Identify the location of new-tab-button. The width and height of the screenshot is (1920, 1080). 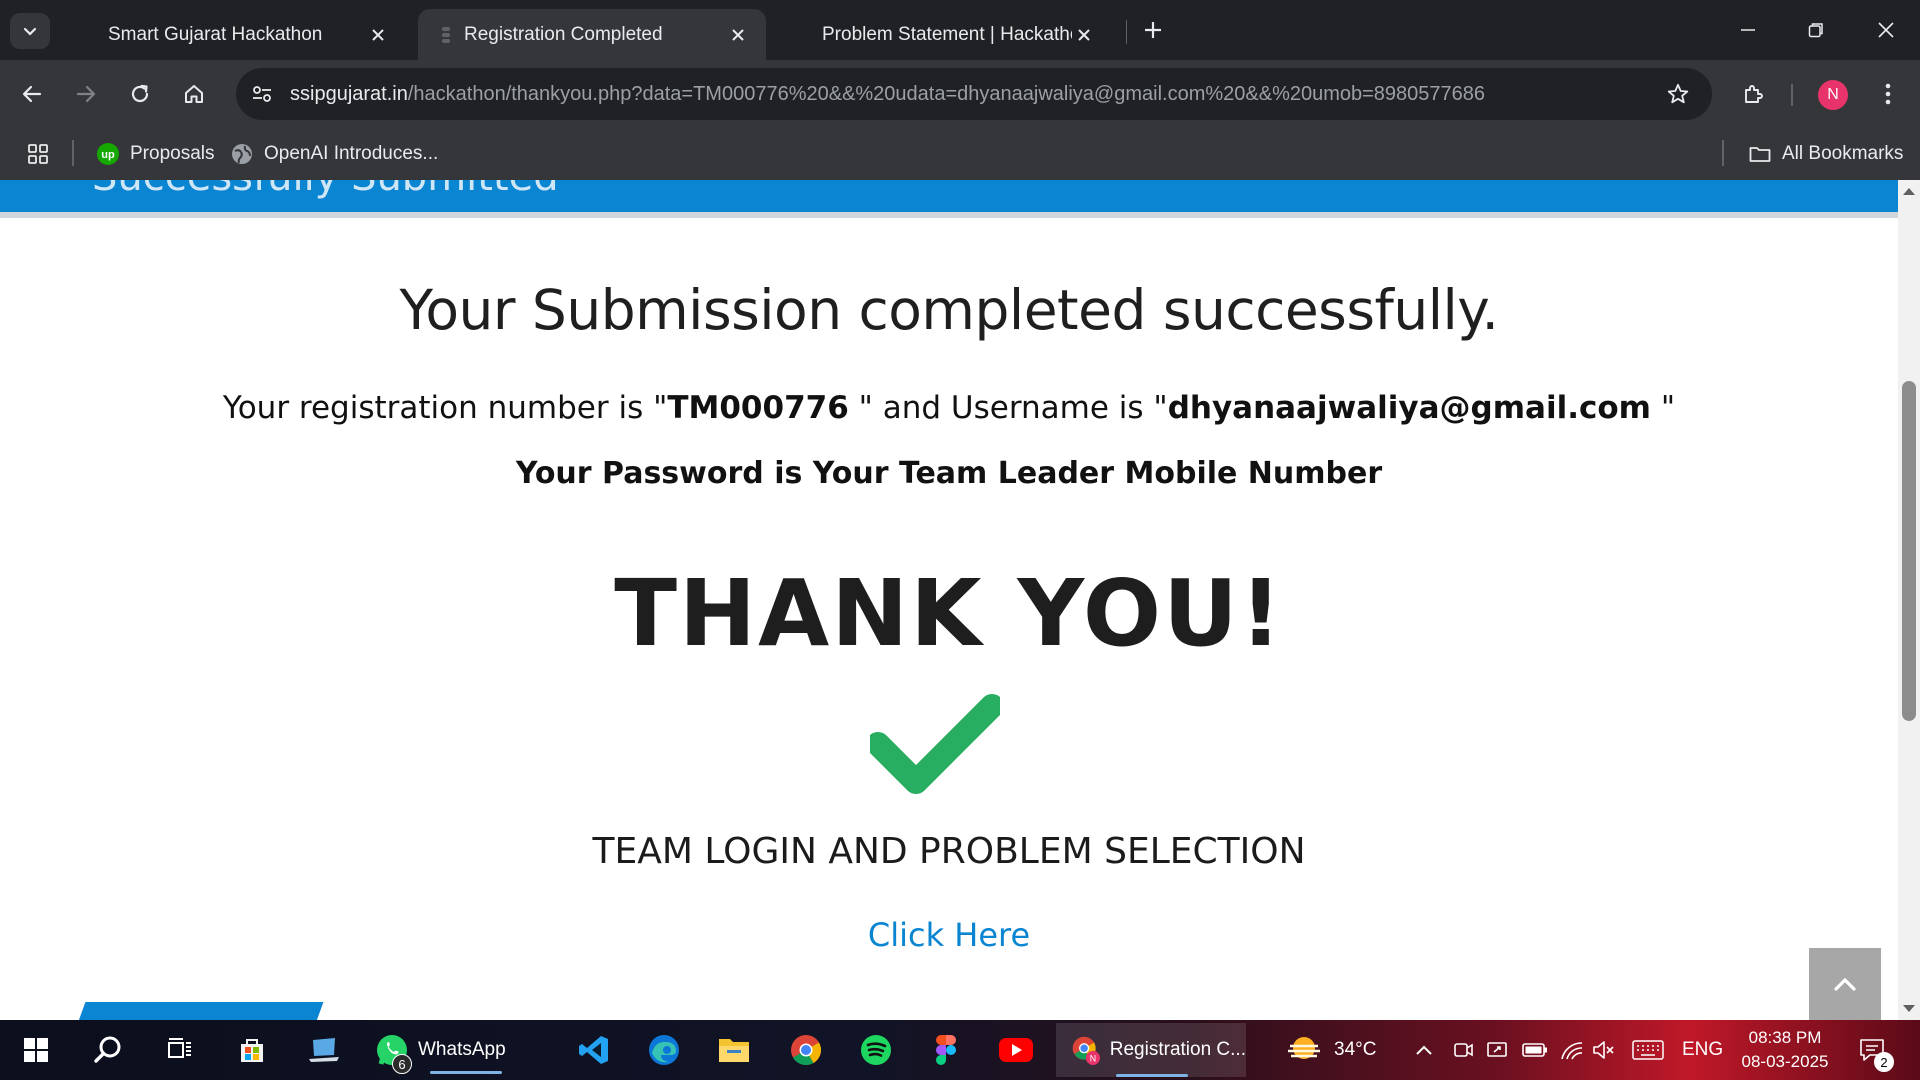
(1153, 30).